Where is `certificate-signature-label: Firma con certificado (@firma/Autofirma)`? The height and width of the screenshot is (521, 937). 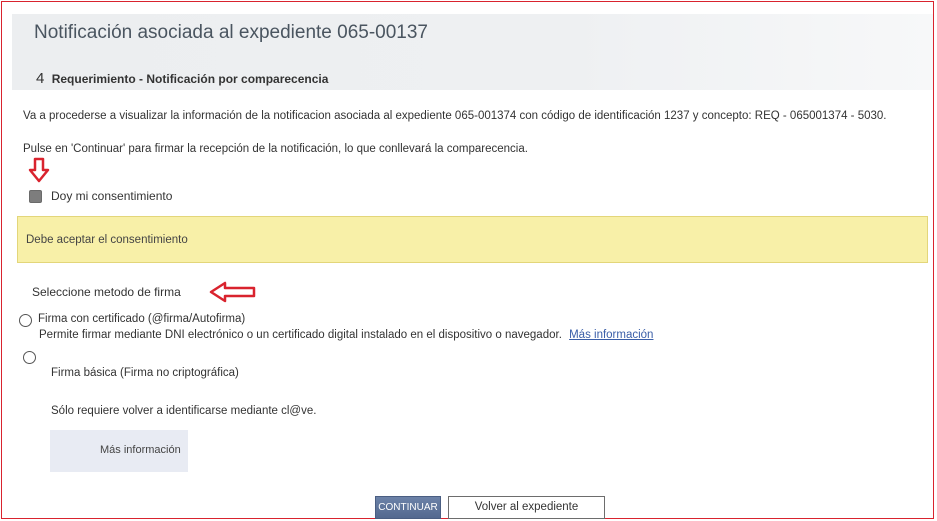 certificate-signature-label: Firma con certificado (@firma/Autofirma) is located at coordinates (141, 319).